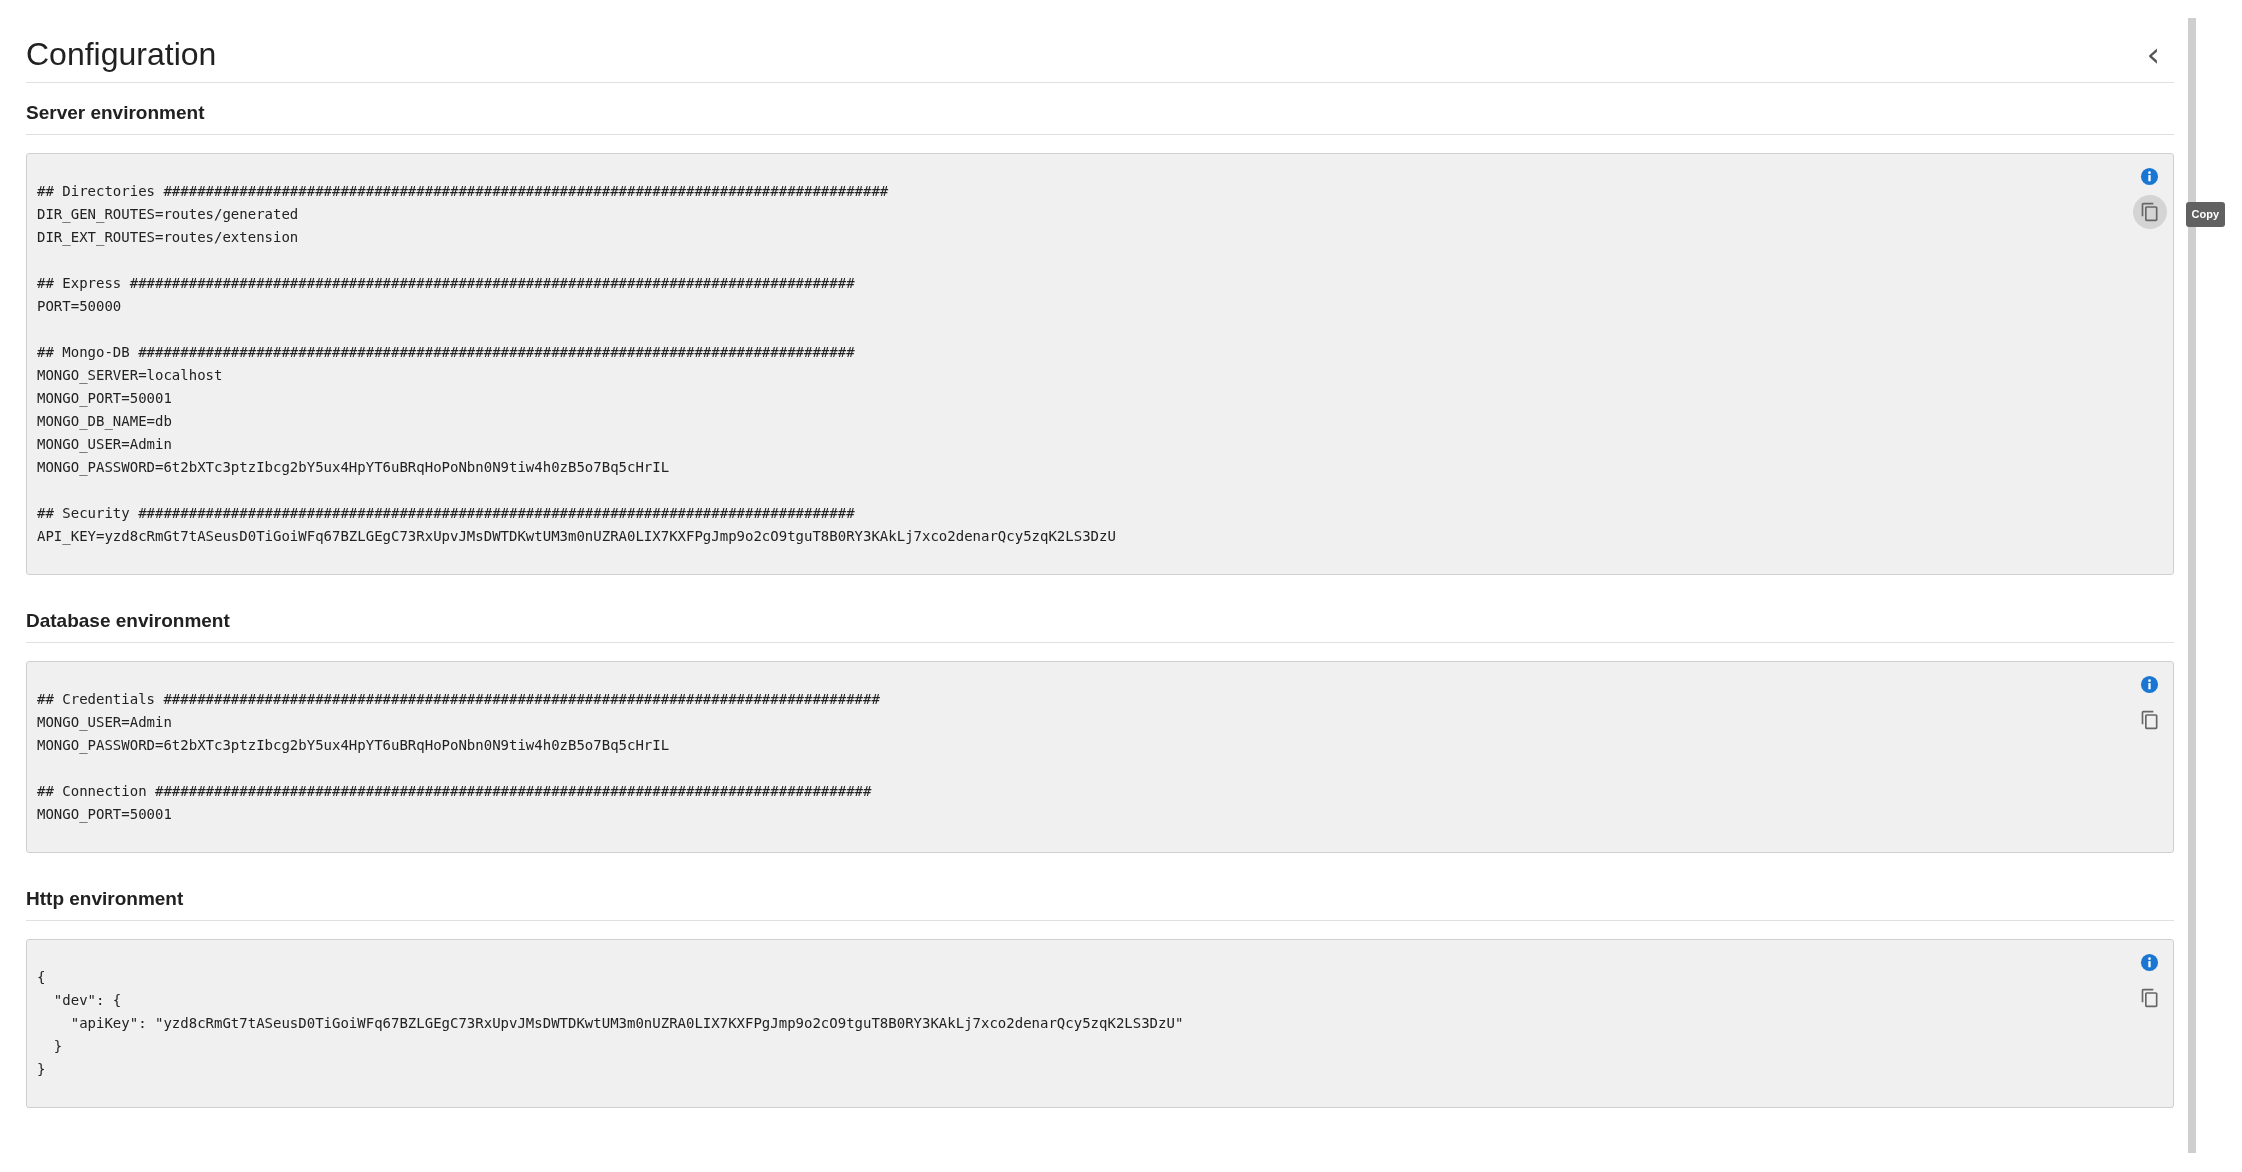  What do you see at coordinates (105, 898) in the screenshot?
I see `section-title: Http environment` at bounding box center [105, 898].